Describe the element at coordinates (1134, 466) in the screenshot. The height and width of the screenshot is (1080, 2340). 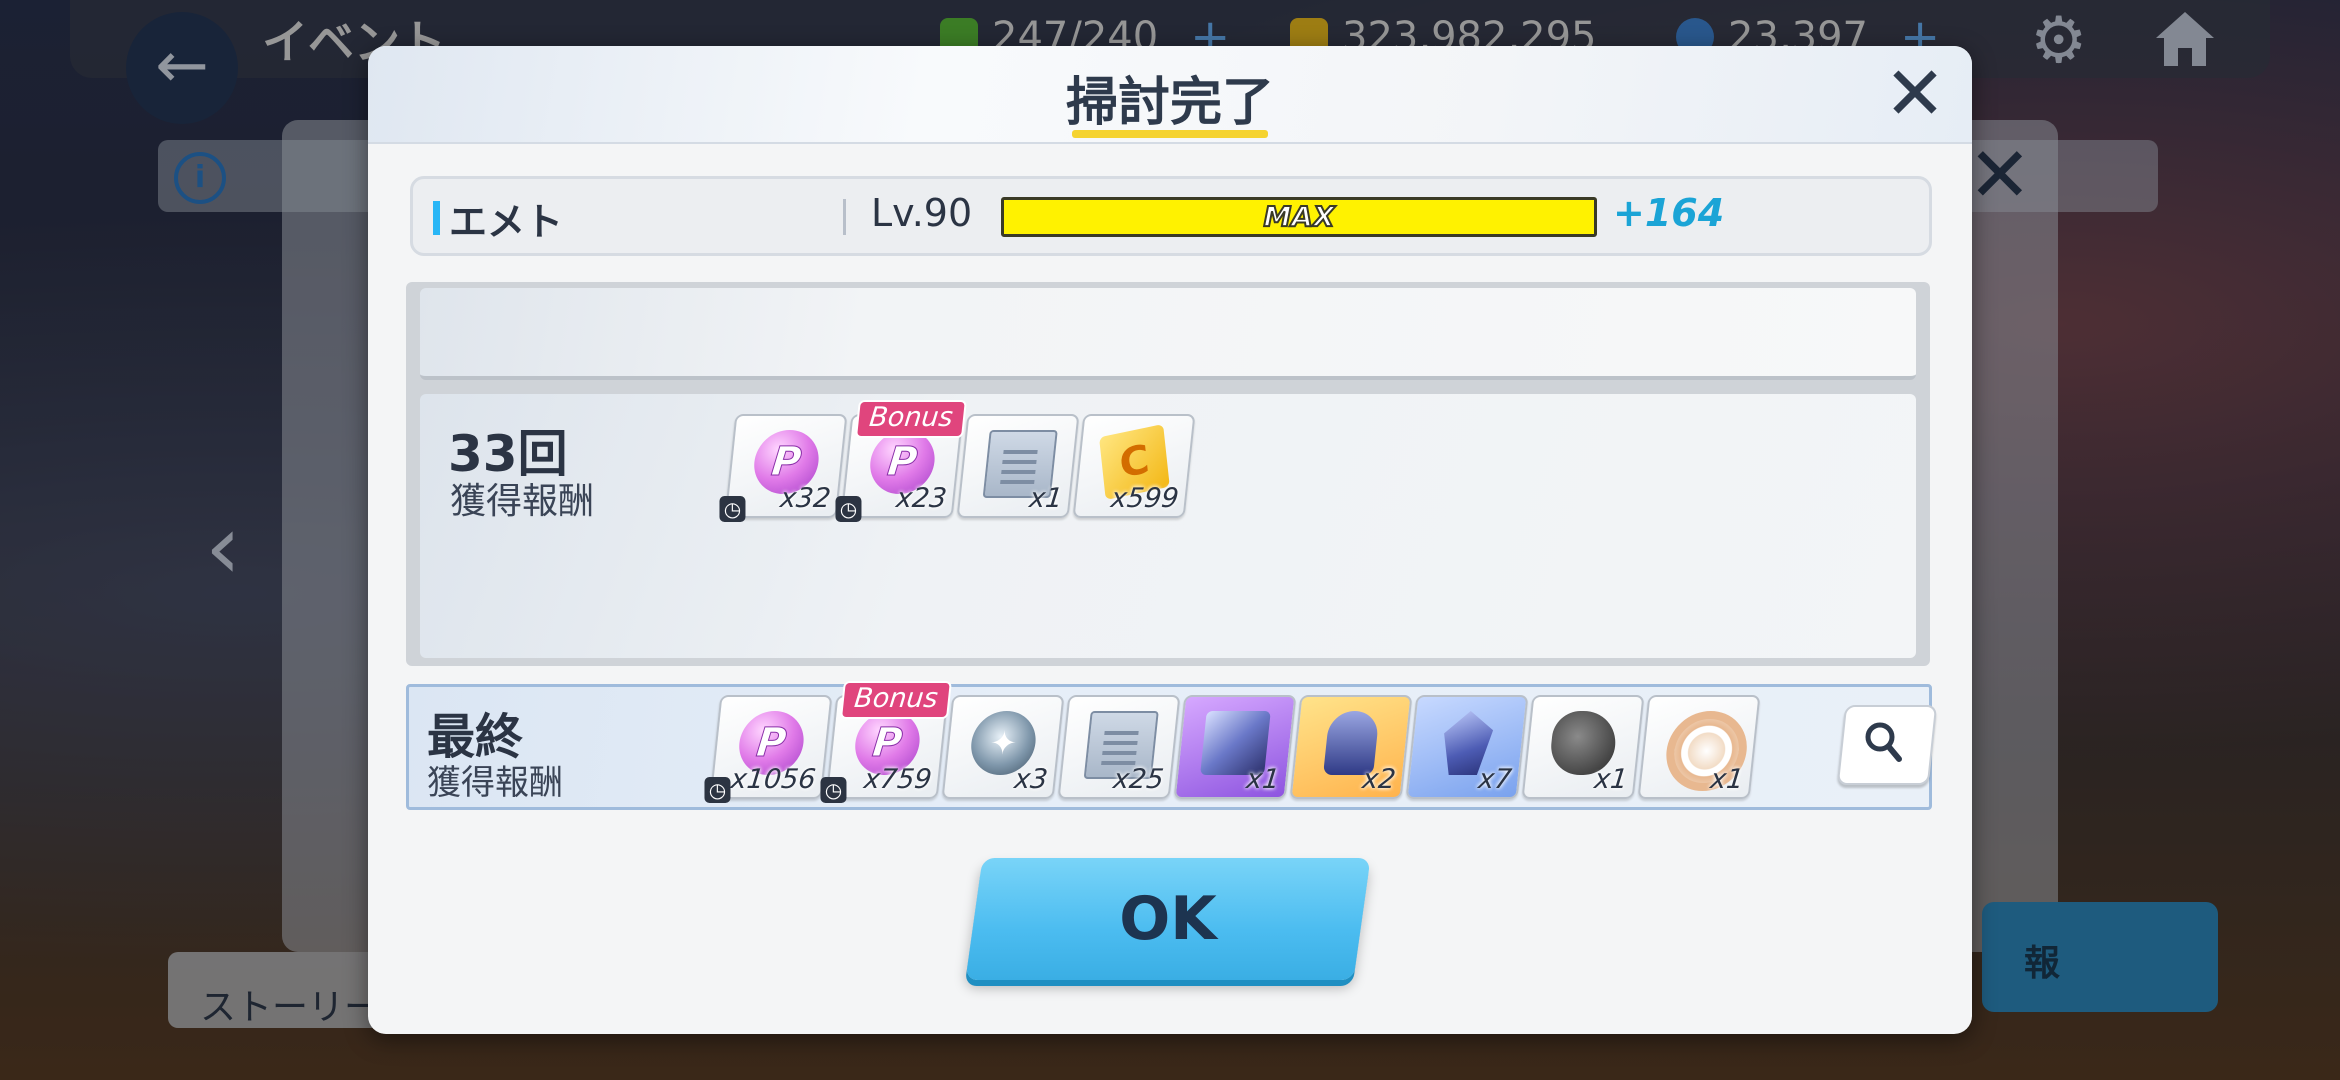
I see `reward-item: C x599` at that location.